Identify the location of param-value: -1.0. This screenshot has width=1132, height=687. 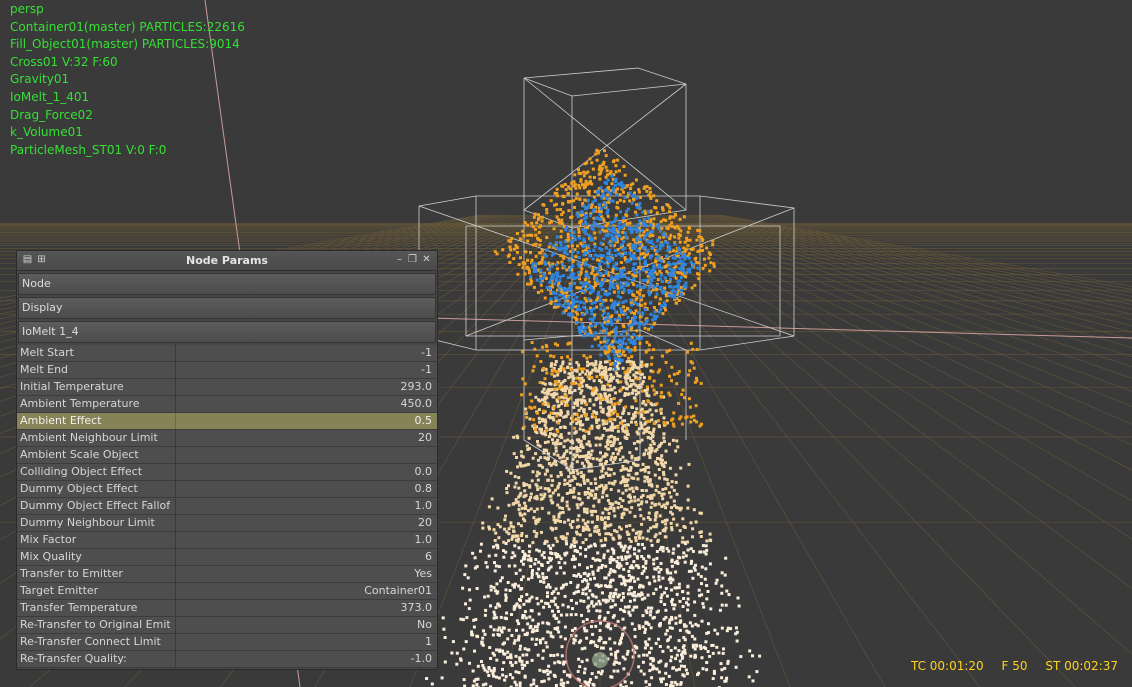
(421, 658).